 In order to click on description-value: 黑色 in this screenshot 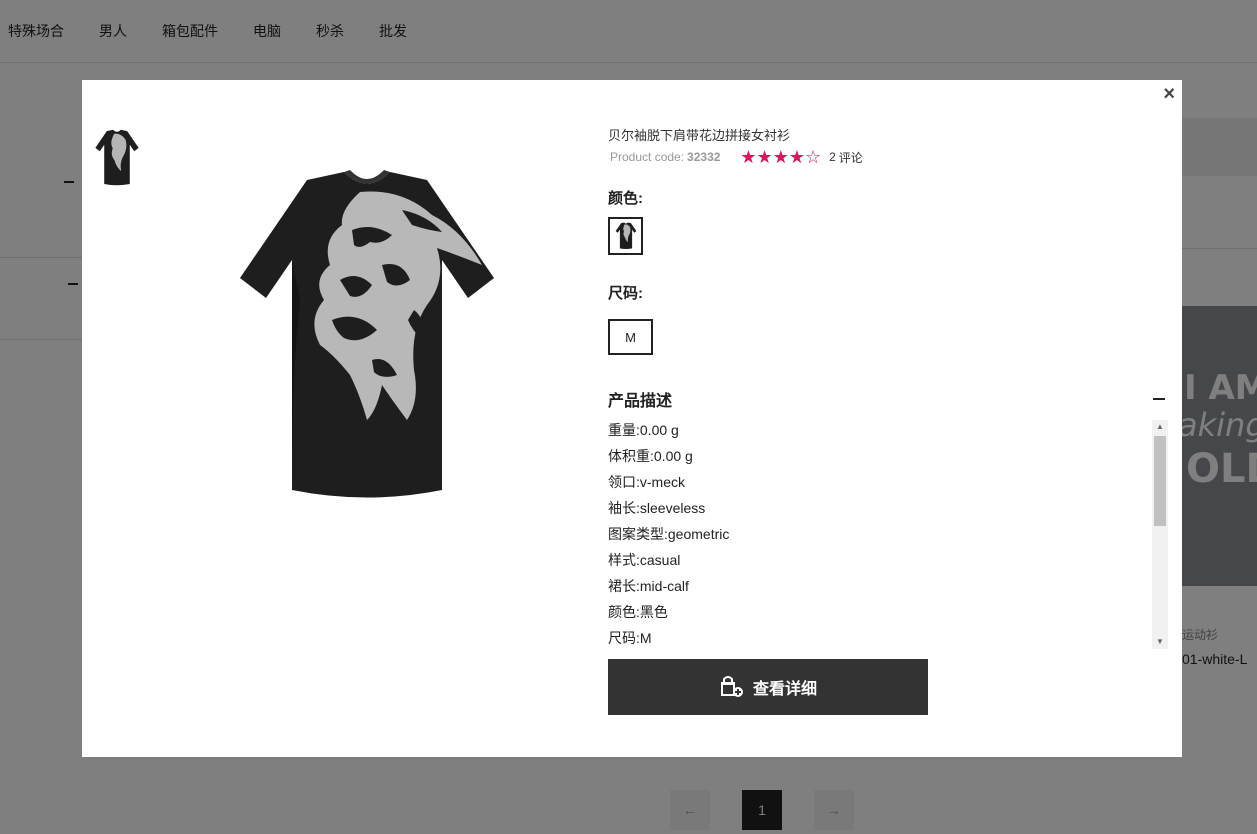, I will do `click(653, 612)`.